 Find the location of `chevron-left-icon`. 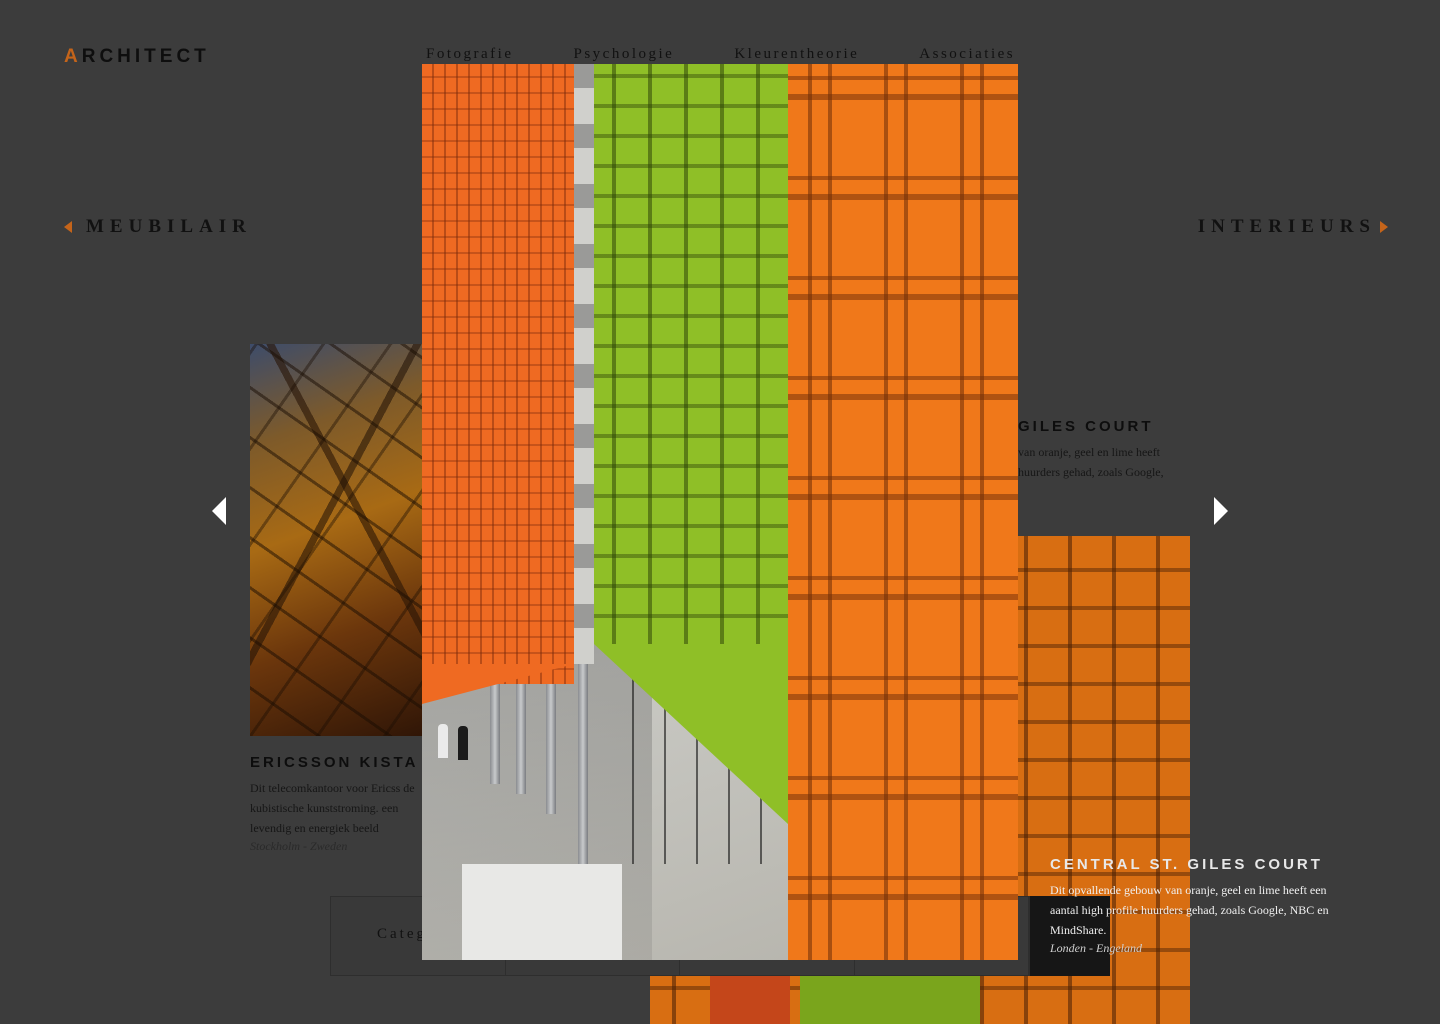

chevron-left-icon is located at coordinates (68, 227).